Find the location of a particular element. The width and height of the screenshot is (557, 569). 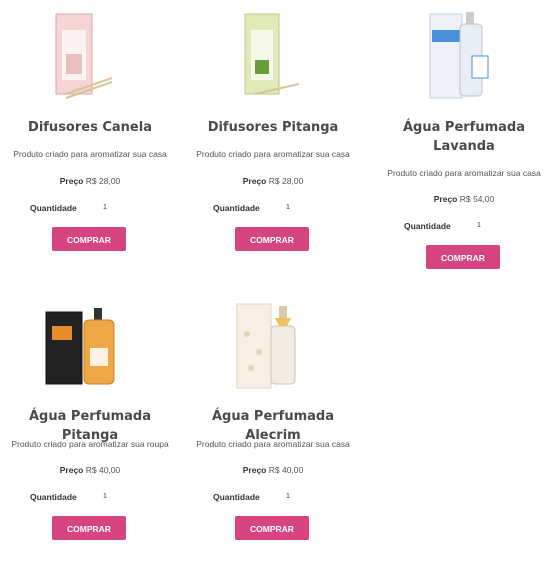

product-title: Difusores Pitanga is located at coordinates (273, 127).